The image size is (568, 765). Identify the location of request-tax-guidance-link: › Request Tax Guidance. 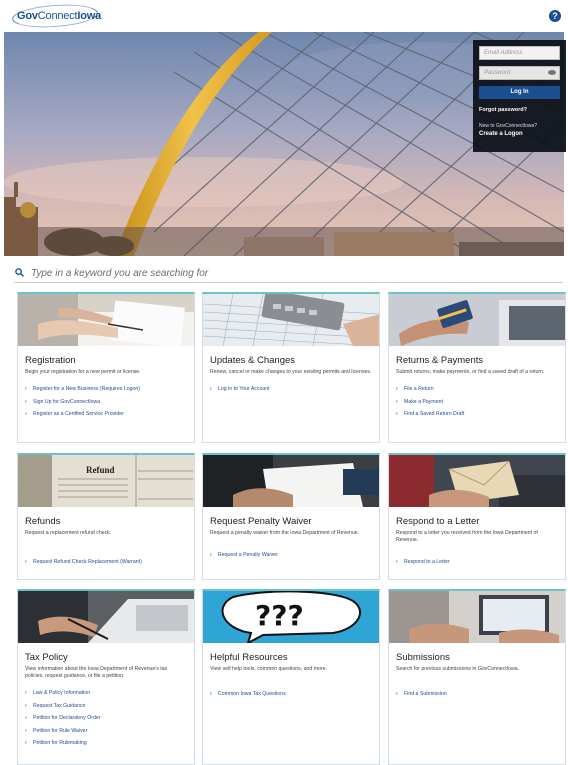
(106, 706).